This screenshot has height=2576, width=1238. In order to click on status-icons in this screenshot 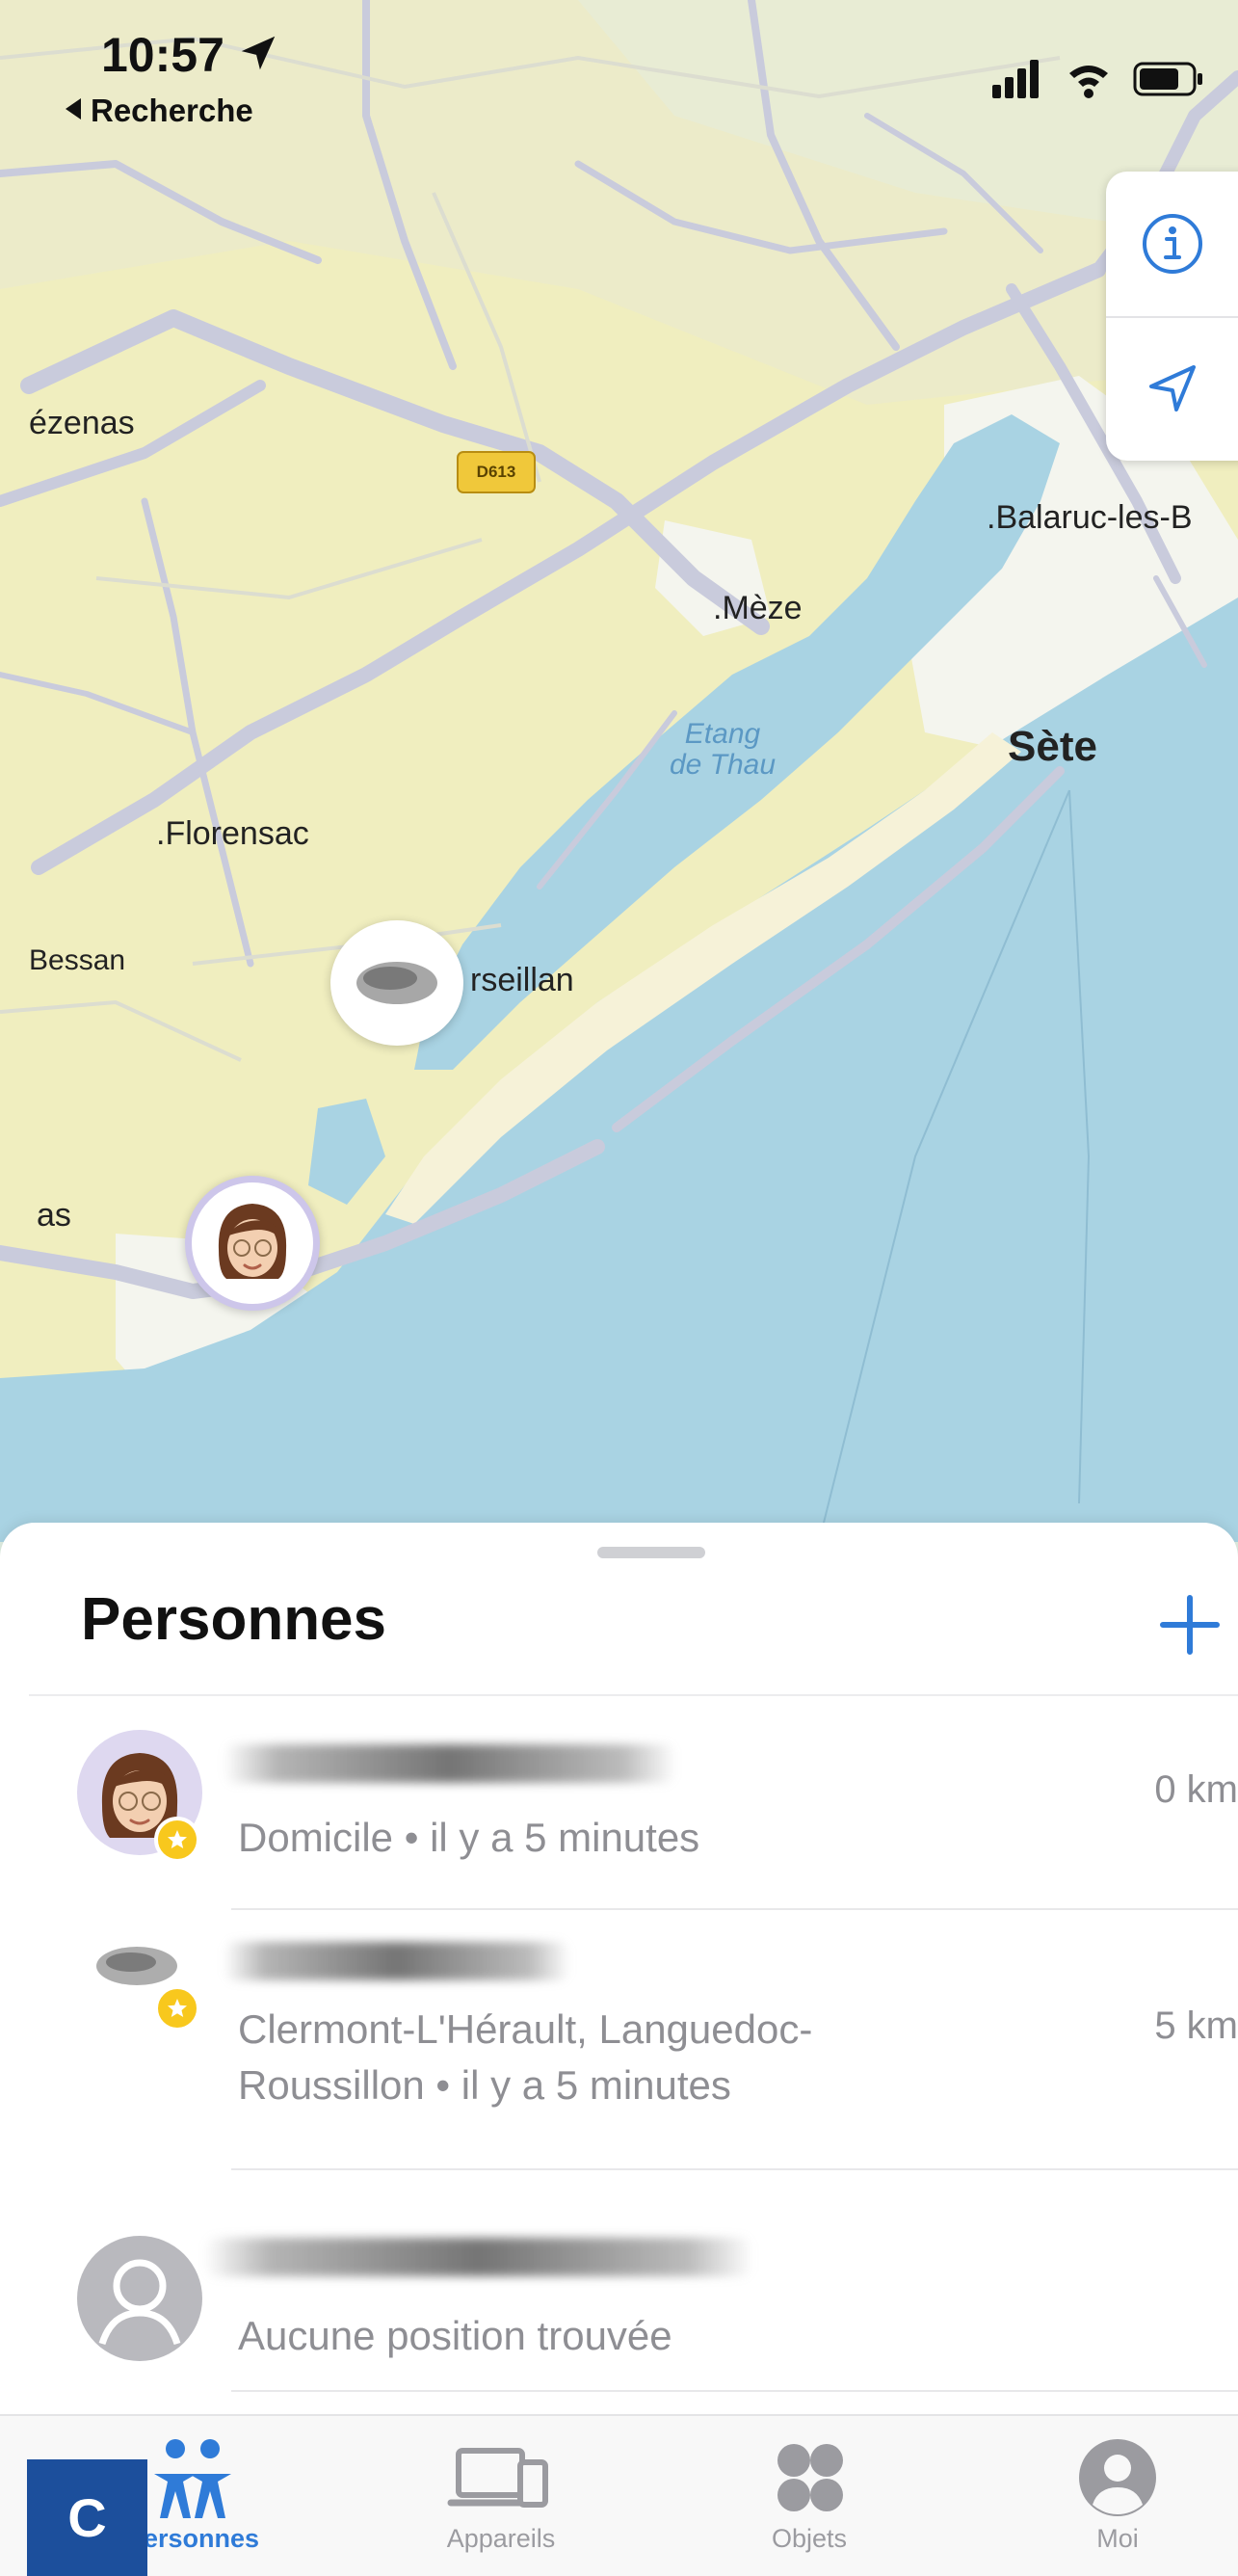, I will do `click(1097, 79)`.